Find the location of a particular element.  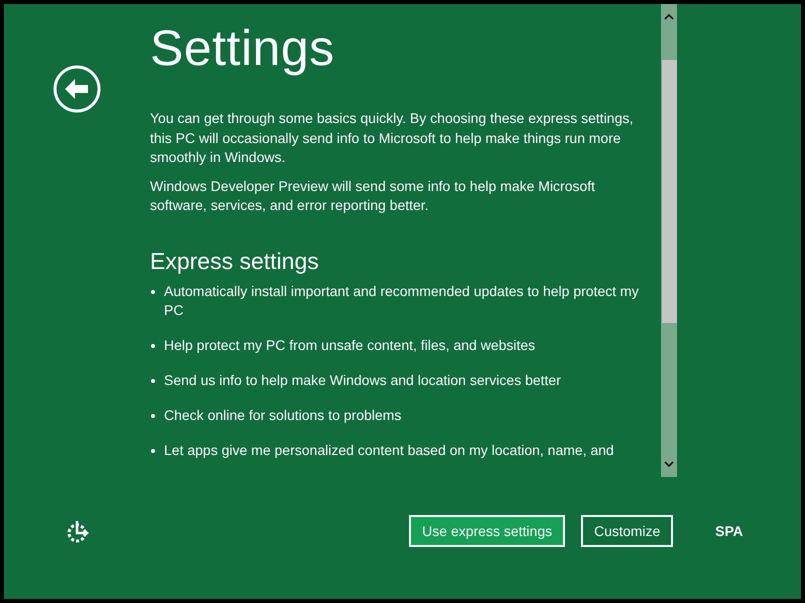

scroll-thumb is located at coordinates (669, 191).